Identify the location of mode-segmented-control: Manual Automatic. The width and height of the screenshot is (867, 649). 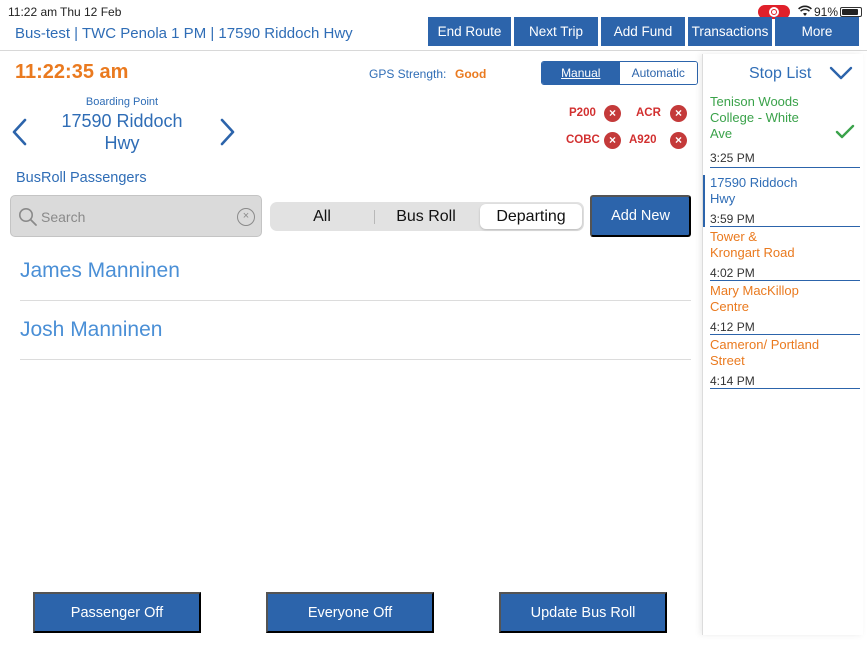
(619, 73).